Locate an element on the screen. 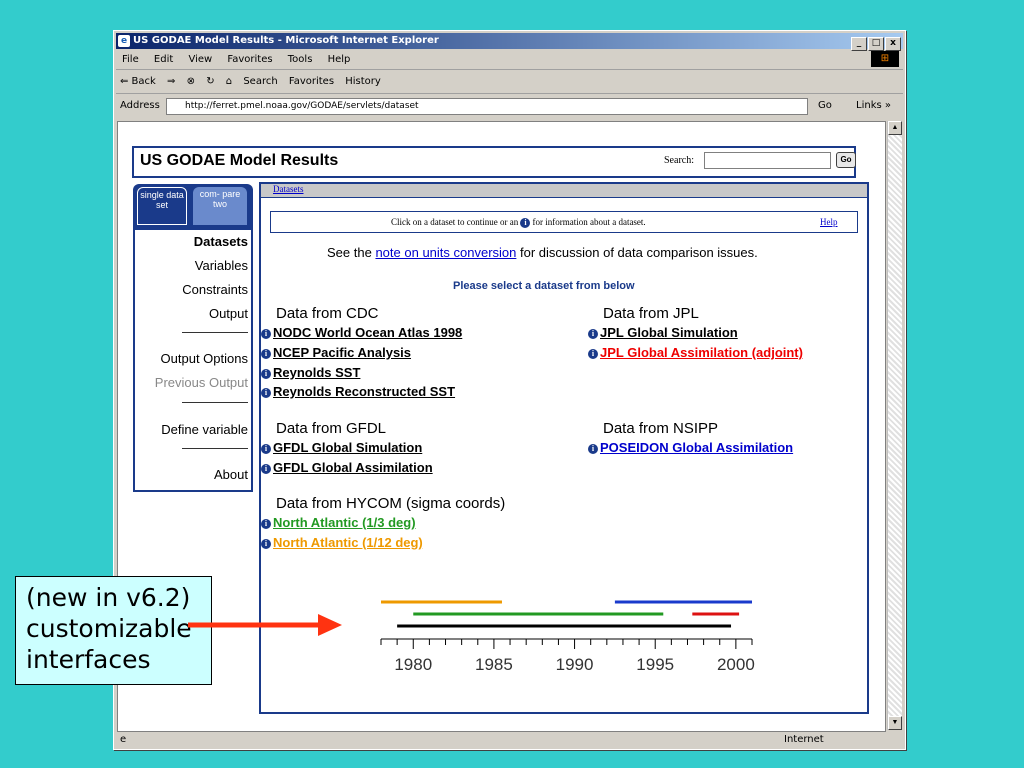 The height and width of the screenshot is (768, 1024). callout-arrow-head is located at coordinates (330, 625).